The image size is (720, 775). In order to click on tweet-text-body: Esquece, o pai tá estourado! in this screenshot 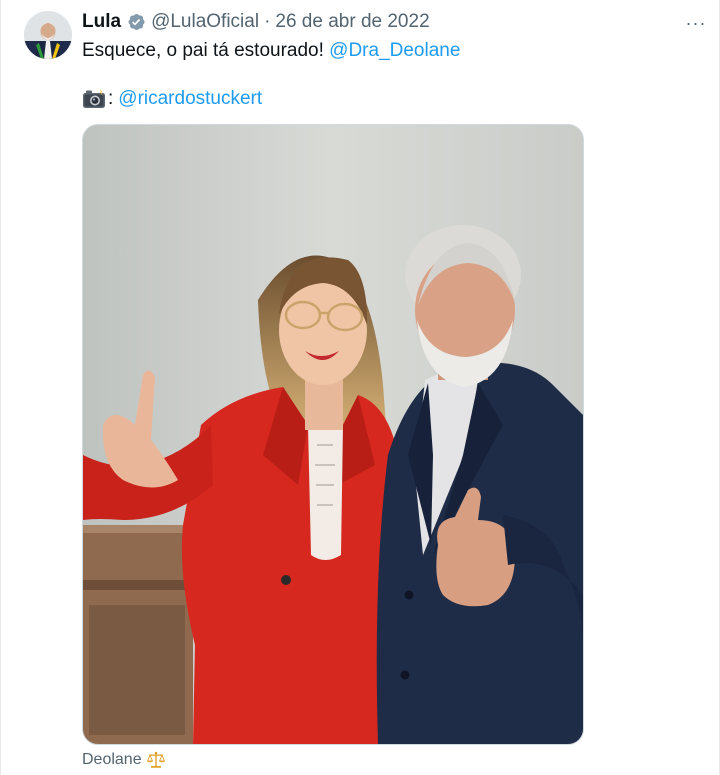, I will do `click(206, 50)`.